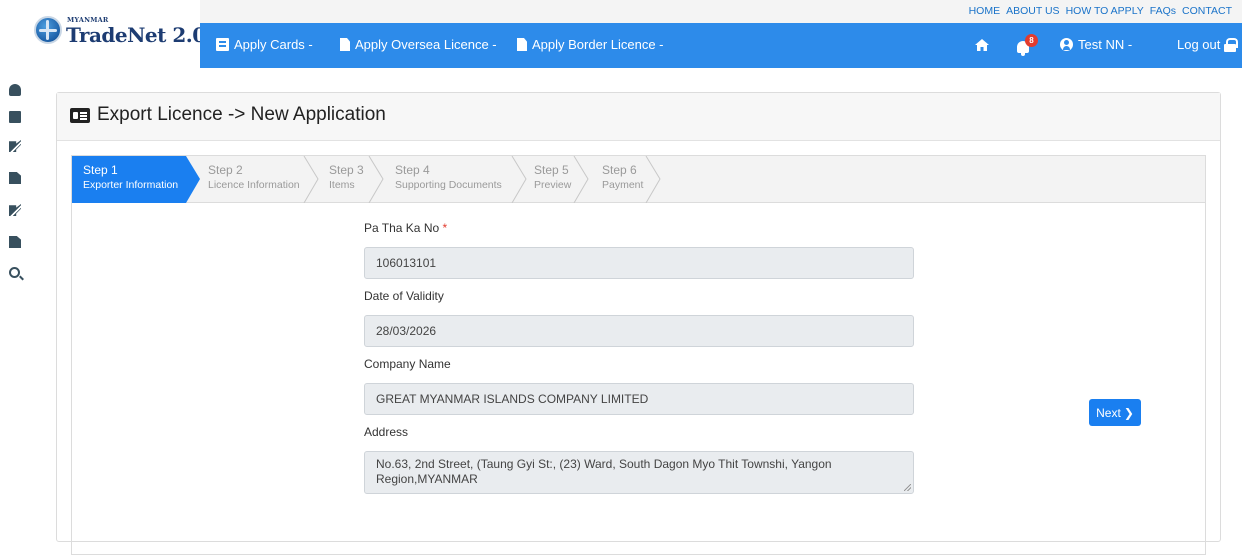 Image resolution: width=1242 pixels, height=555 pixels. What do you see at coordinates (1105, 44) in the screenshot?
I see `user-name: Test NN -` at bounding box center [1105, 44].